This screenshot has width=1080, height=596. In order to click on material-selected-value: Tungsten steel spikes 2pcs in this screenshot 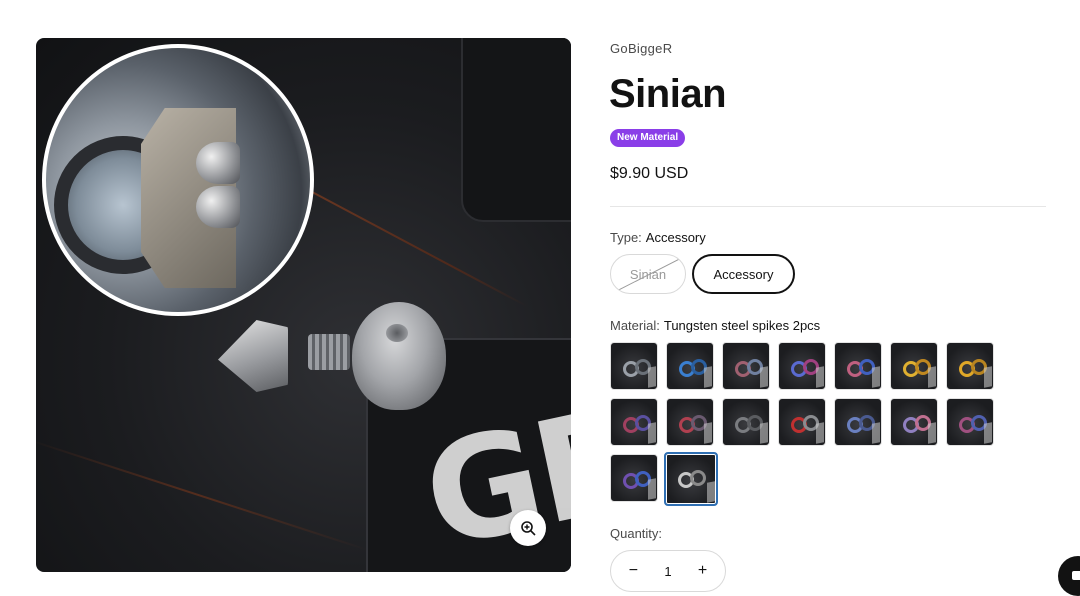, I will do `click(742, 325)`.